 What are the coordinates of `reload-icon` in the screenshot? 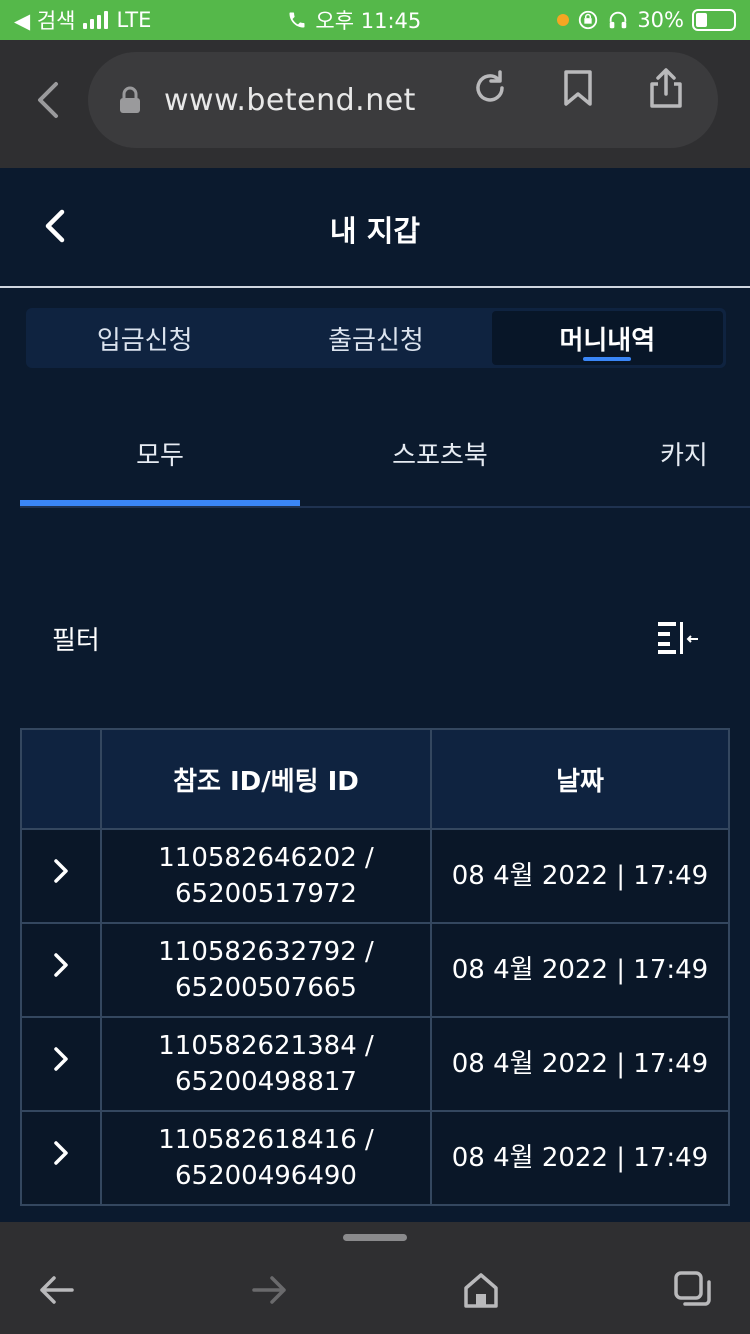 It's located at (490, 88).